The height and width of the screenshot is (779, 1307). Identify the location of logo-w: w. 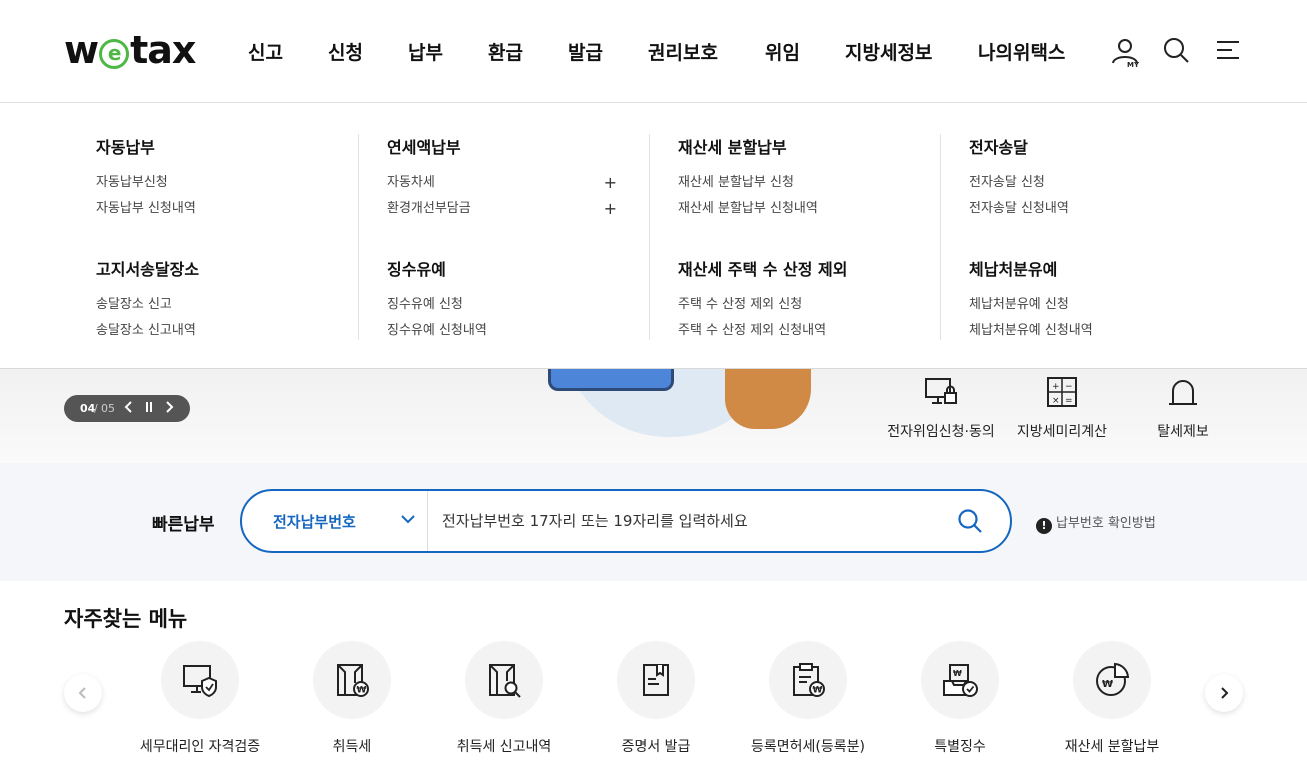
(81, 50).